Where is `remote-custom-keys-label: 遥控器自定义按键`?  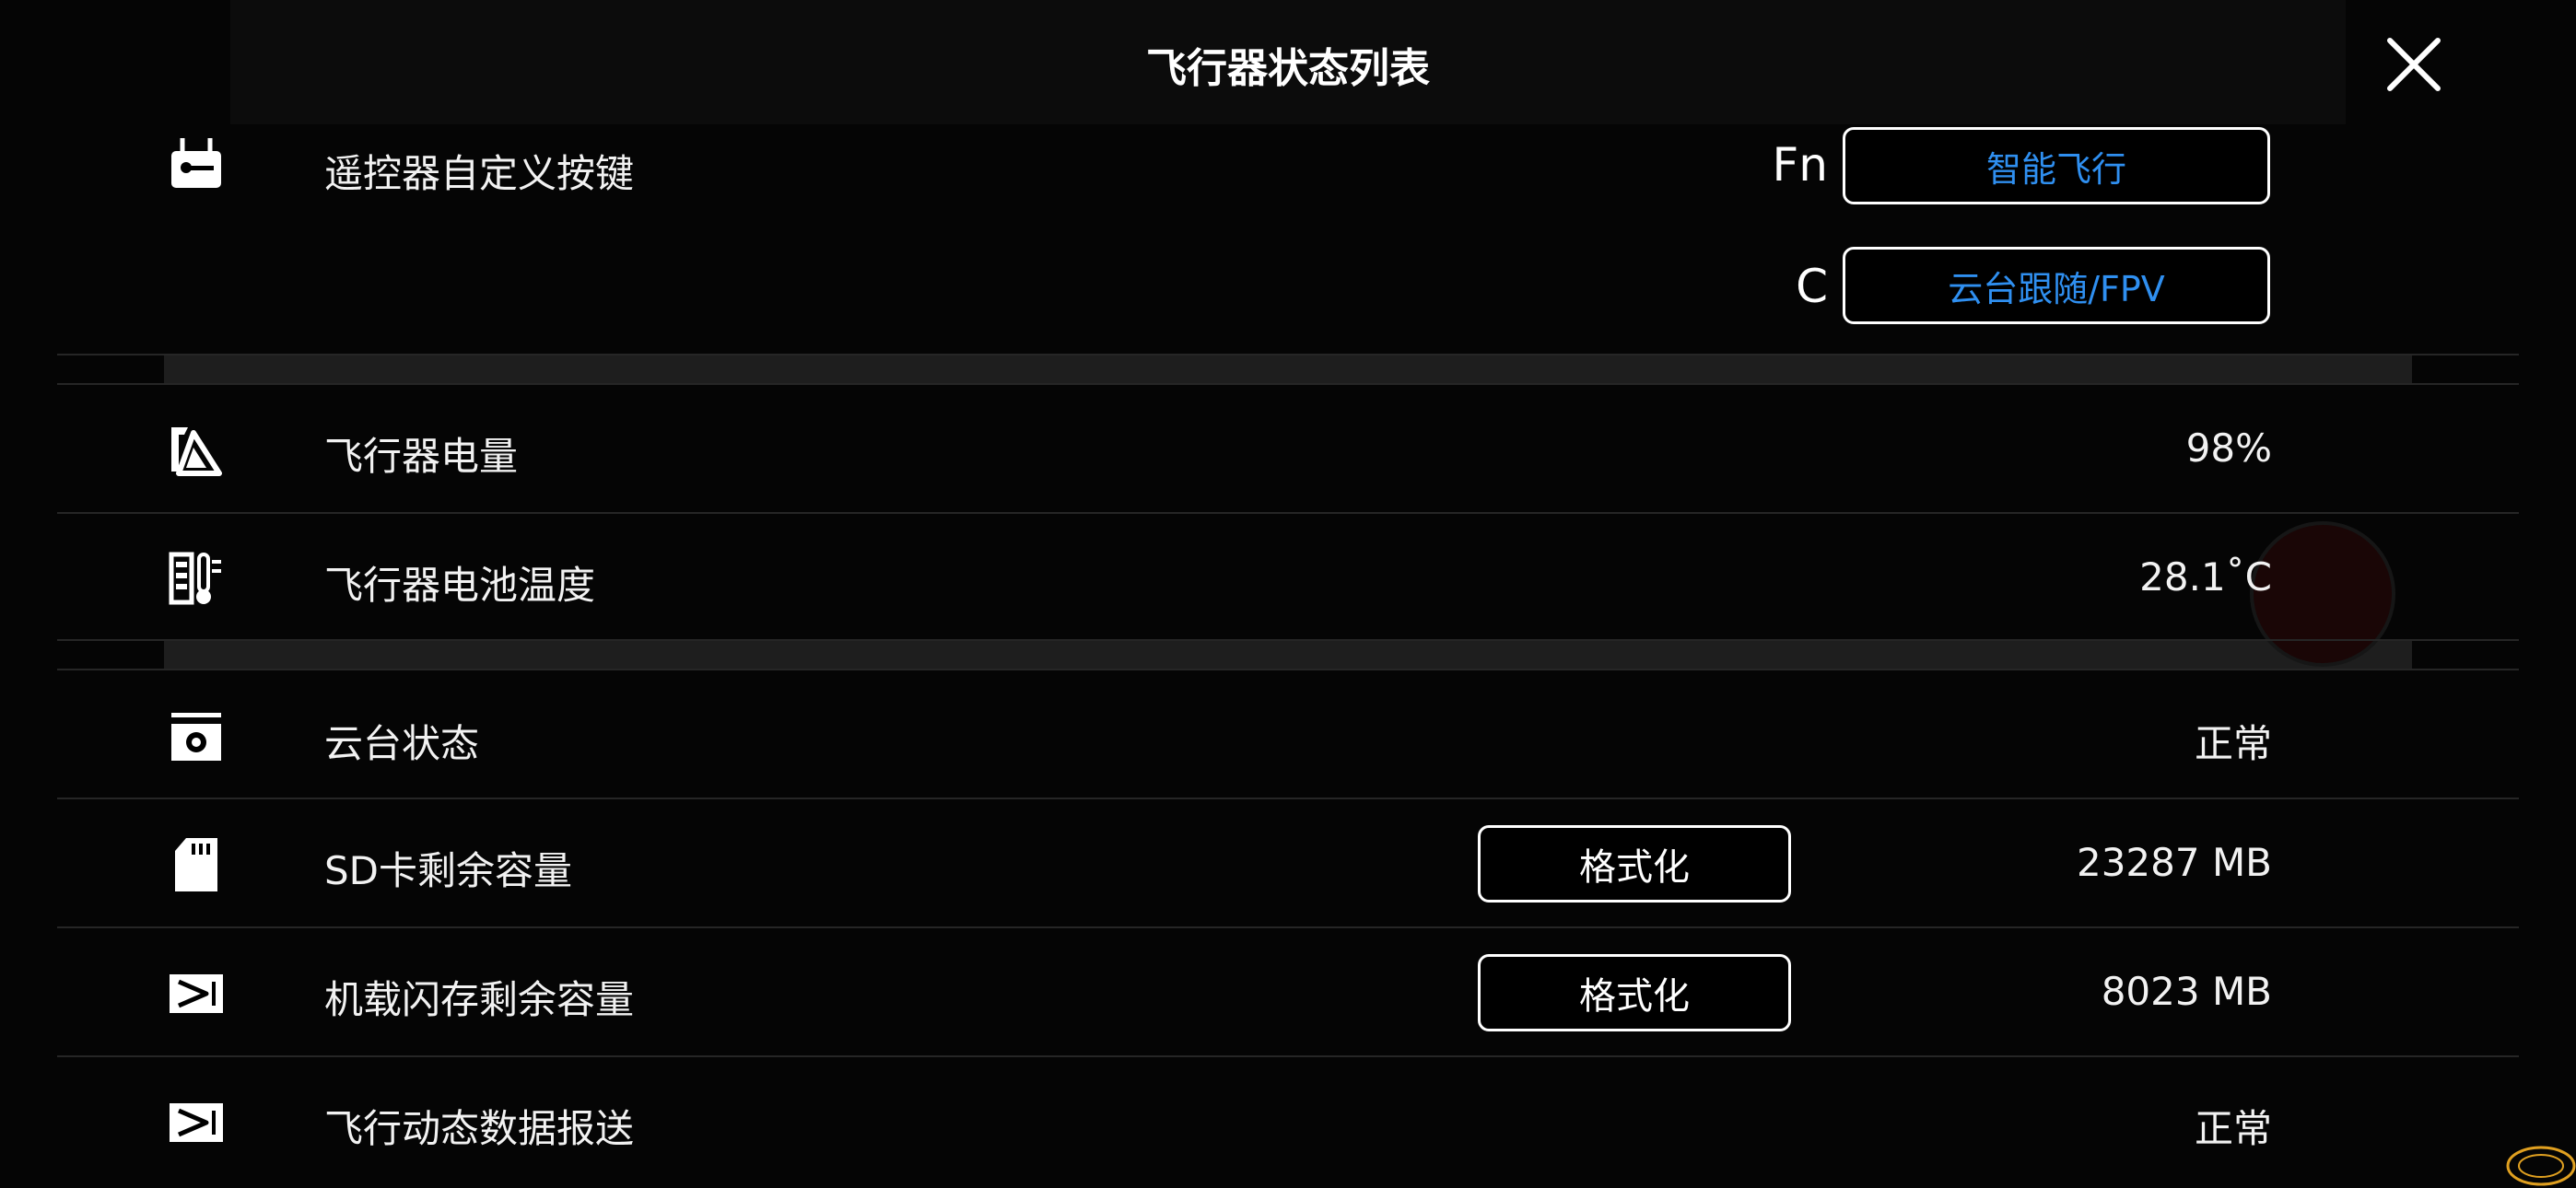 remote-custom-keys-label: 遥控器自定义按键 is located at coordinates (480, 173).